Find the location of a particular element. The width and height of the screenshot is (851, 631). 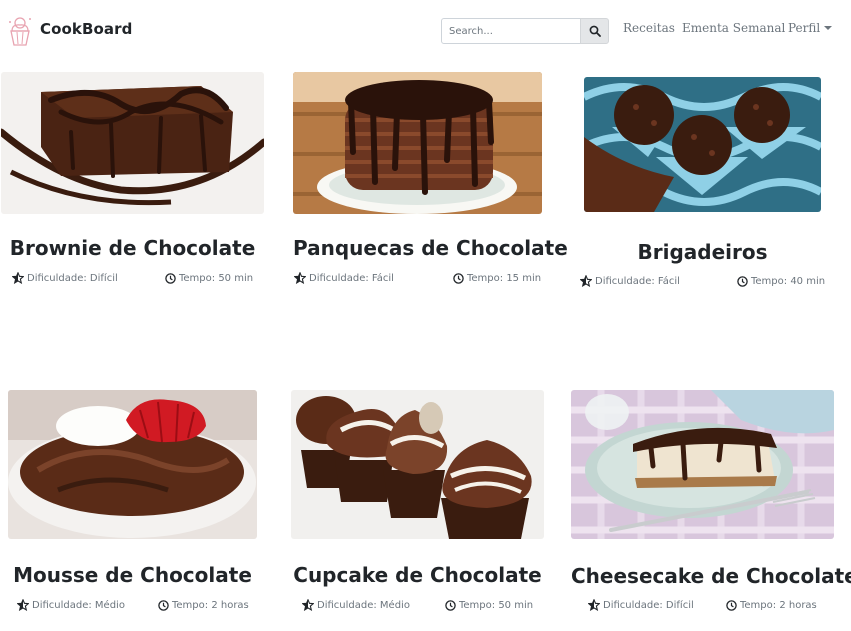

search-button is located at coordinates (594, 31).